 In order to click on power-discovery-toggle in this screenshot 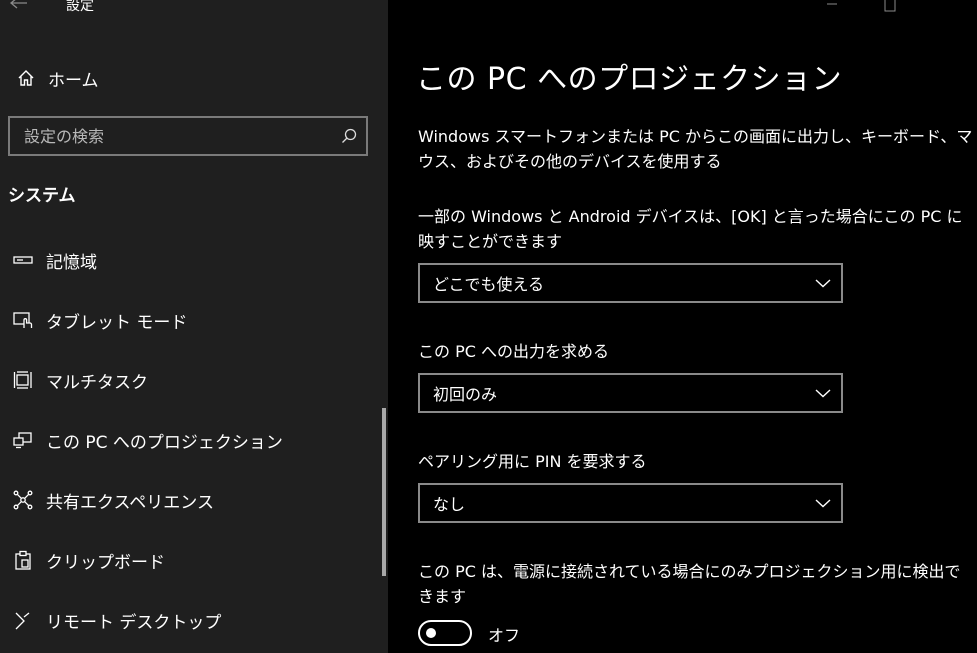, I will do `click(445, 633)`.